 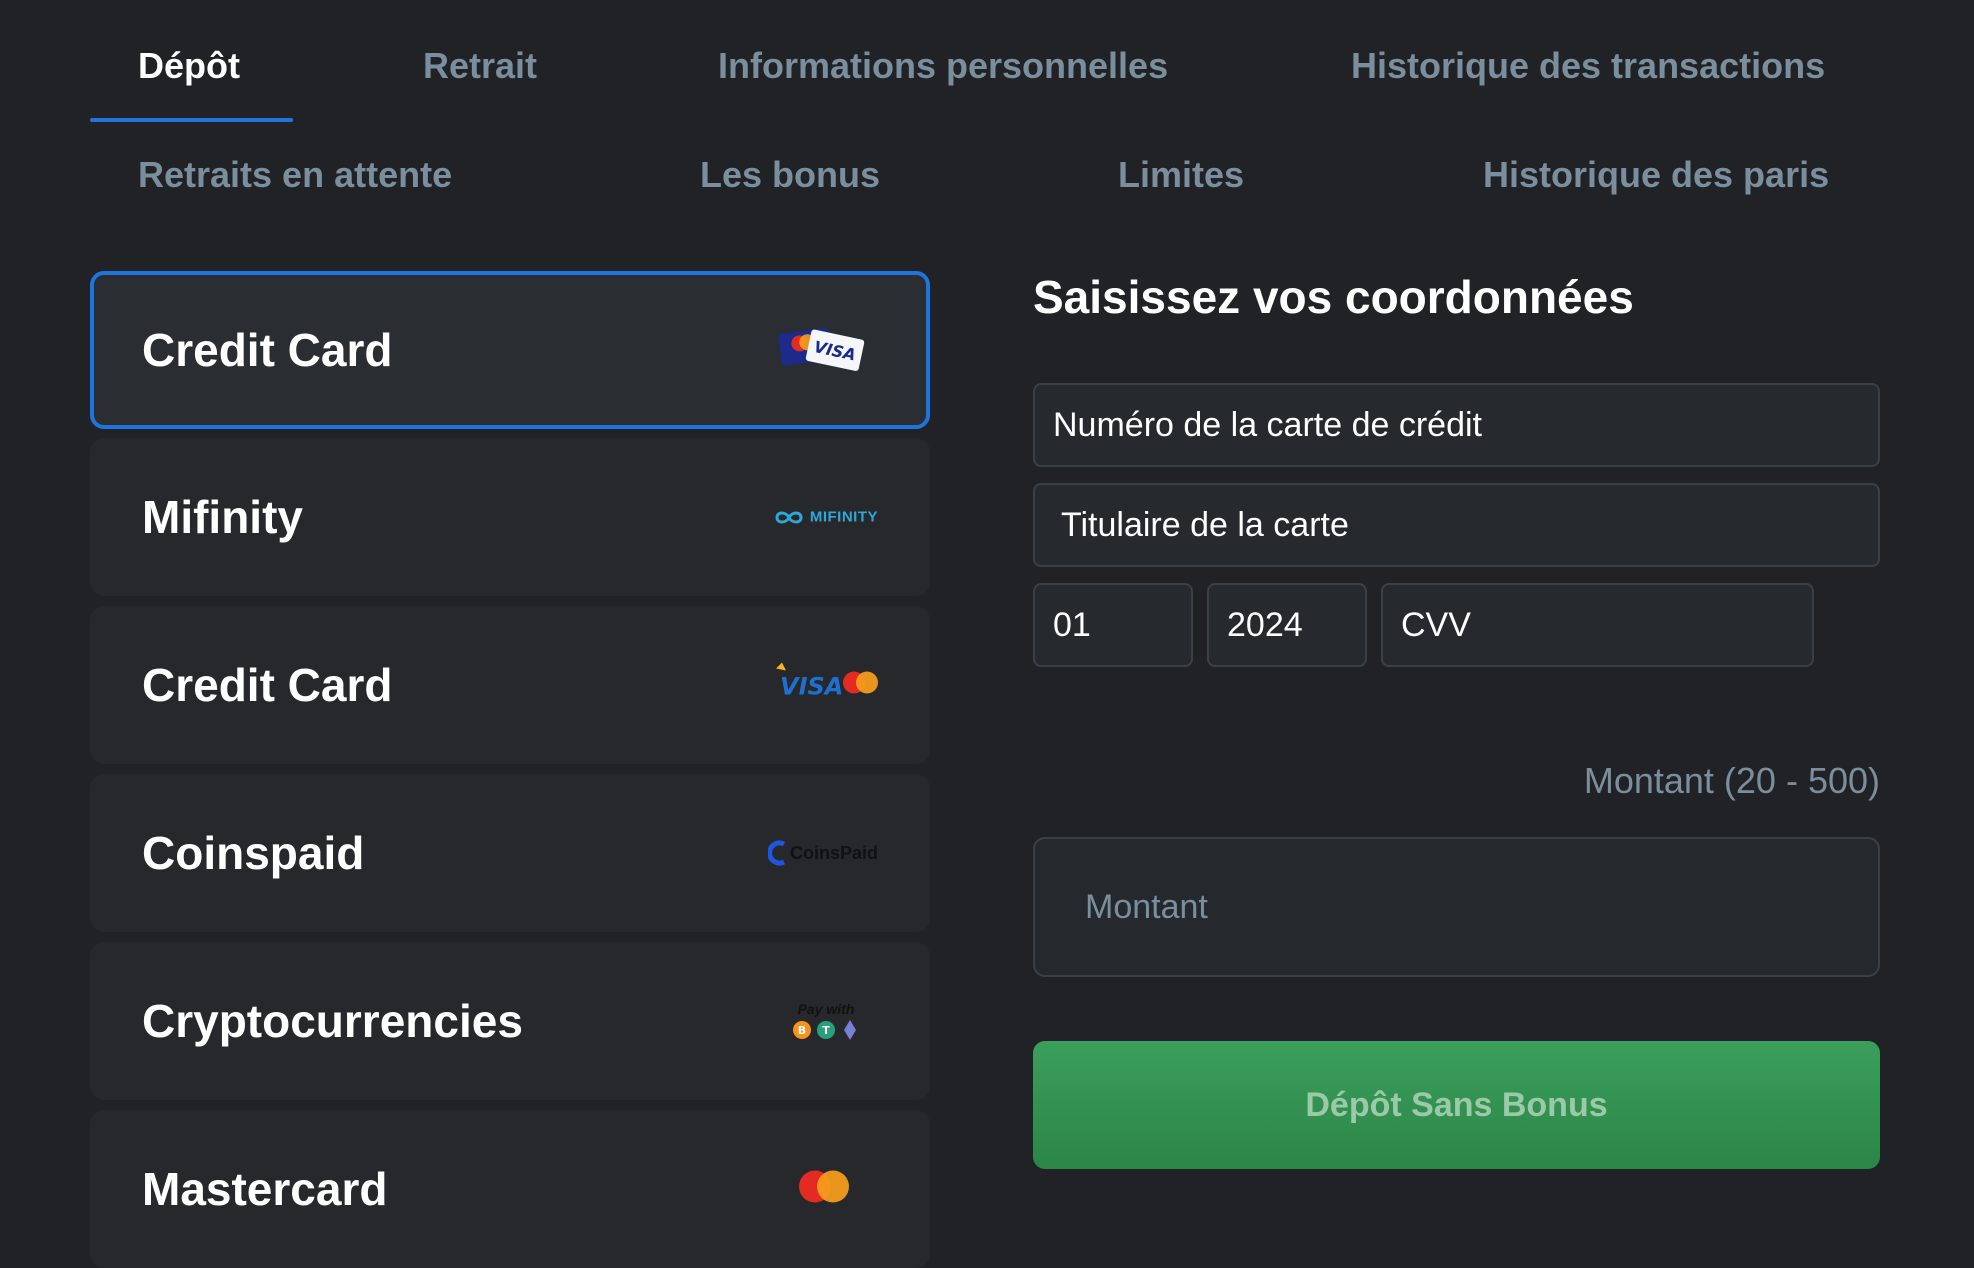 I want to click on coinspaid-logo: CoinsPaid, so click(x=822, y=853).